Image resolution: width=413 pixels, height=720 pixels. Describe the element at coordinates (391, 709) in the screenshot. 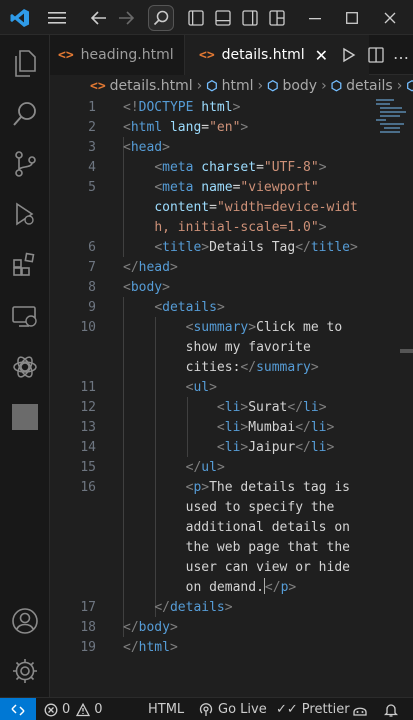

I see `notifications-bell-icon` at that location.